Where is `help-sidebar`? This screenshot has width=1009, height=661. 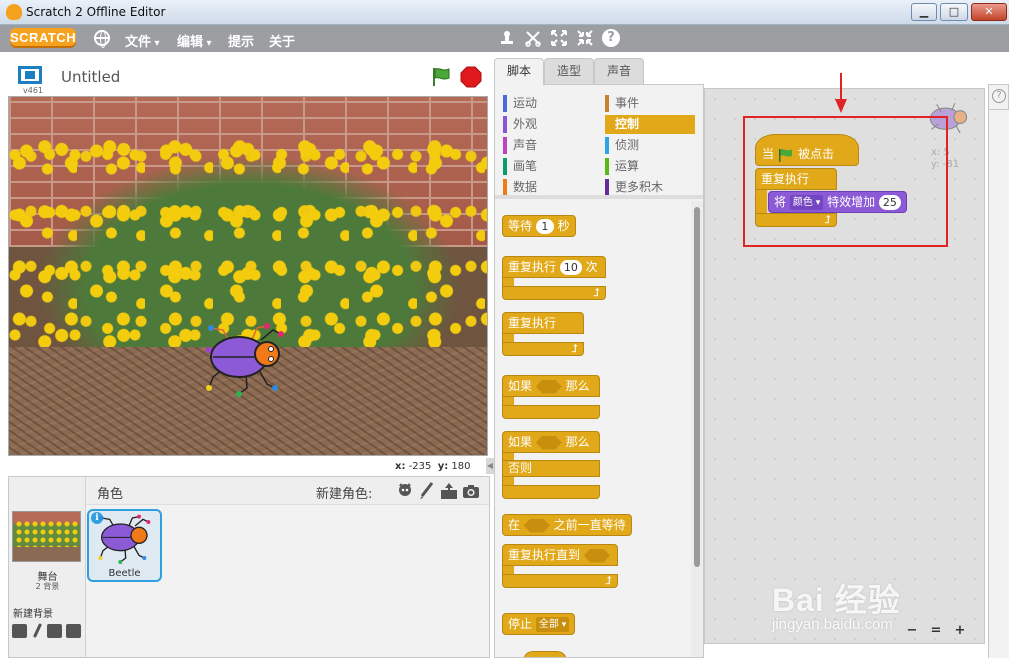
help-sidebar is located at coordinates (998, 384).